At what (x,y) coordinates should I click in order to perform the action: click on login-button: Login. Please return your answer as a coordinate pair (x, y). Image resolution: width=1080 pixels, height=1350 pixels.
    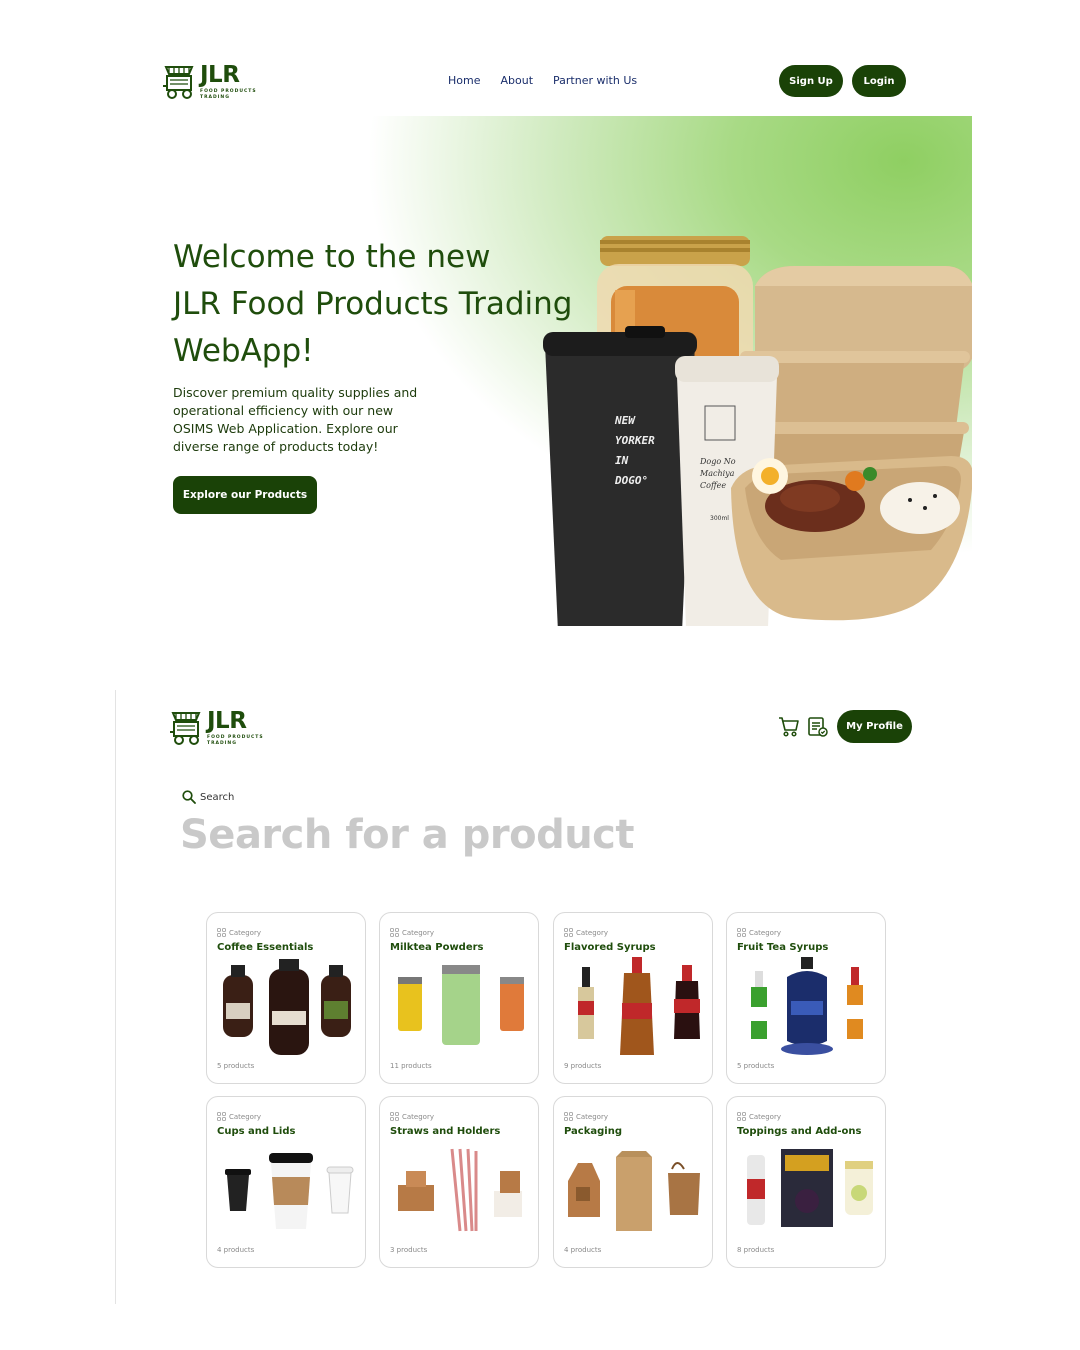
    Looking at the image, I should click on (879, 81).